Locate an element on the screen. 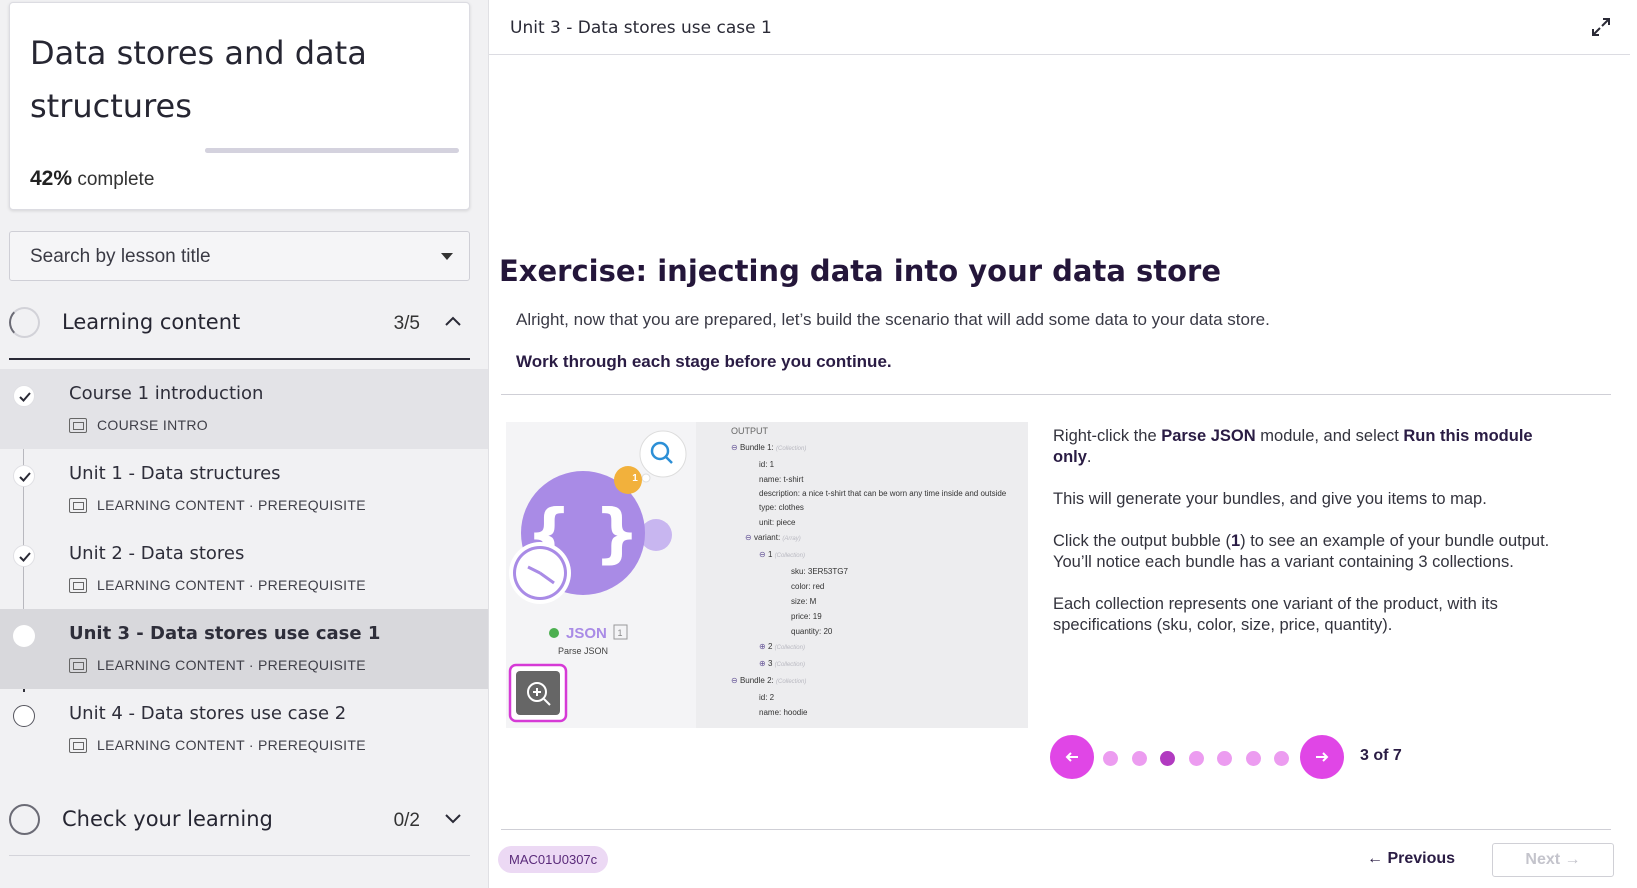  tree-row: unit: piece is located at coordinates (777, 522).